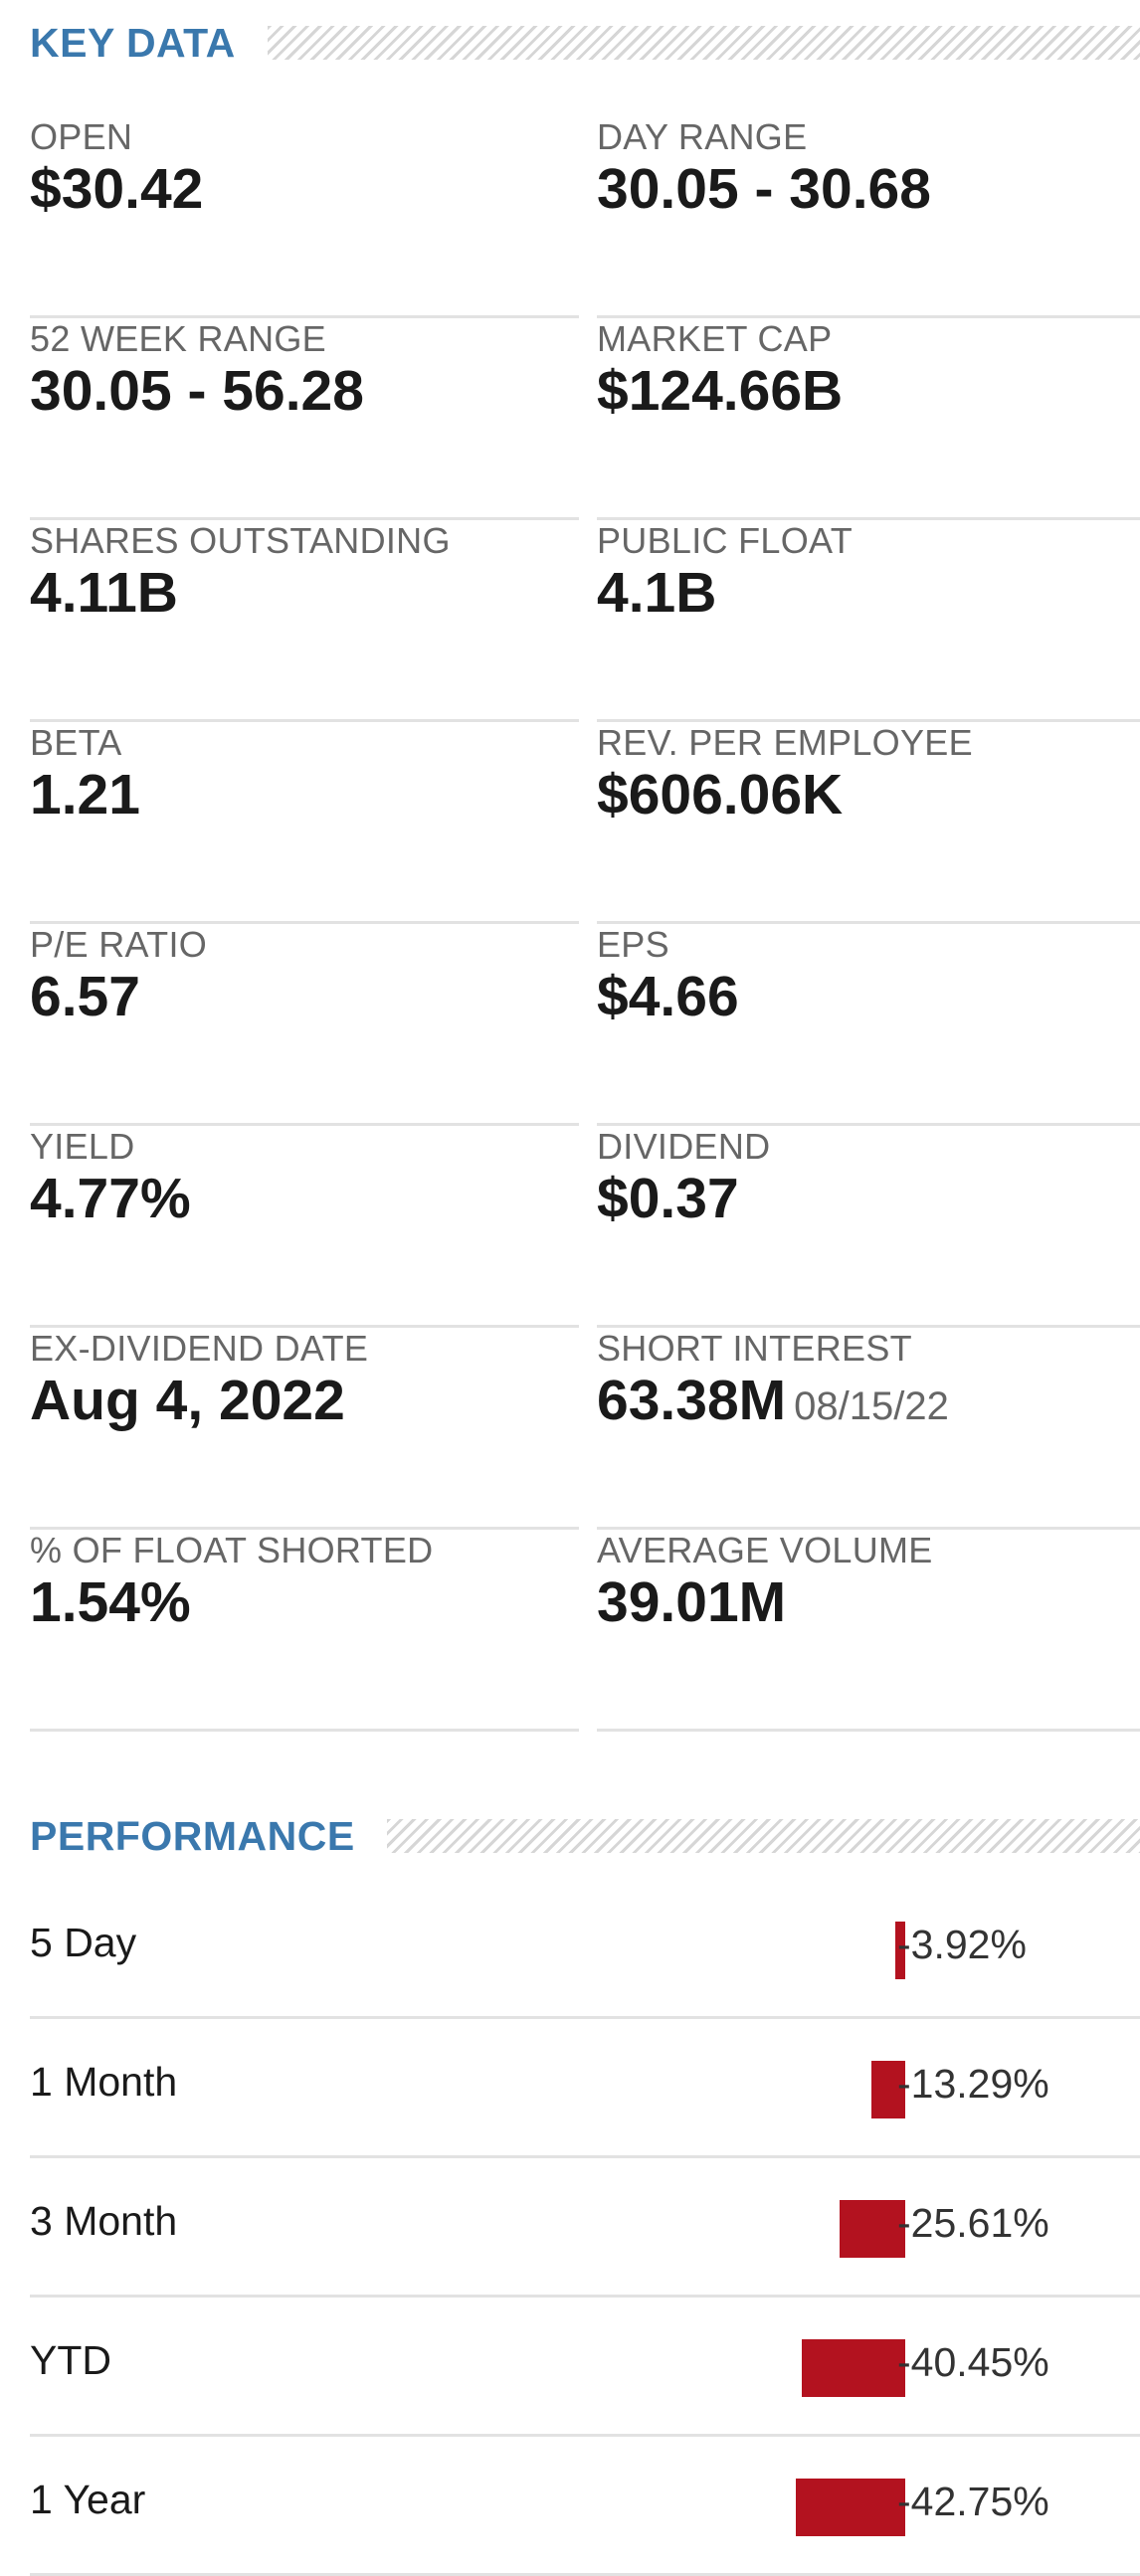 This screenshot has width=1140, height=2576. Describe the element at coordinates (668, 1198) in the screenshot. I see `key-data-value: $0.37` at that location.